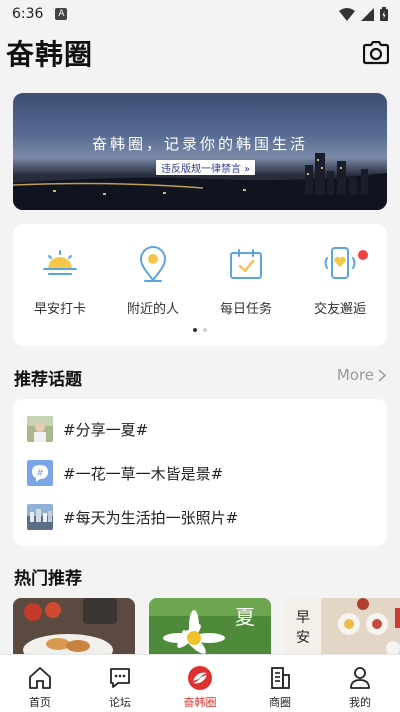 Image resolution: width=400 pixels, height=712 pixels. What do you see at coordinates (280, 702) in the screenshot?
I see `tab-label: 商圈` at bounding box center [280, 702].